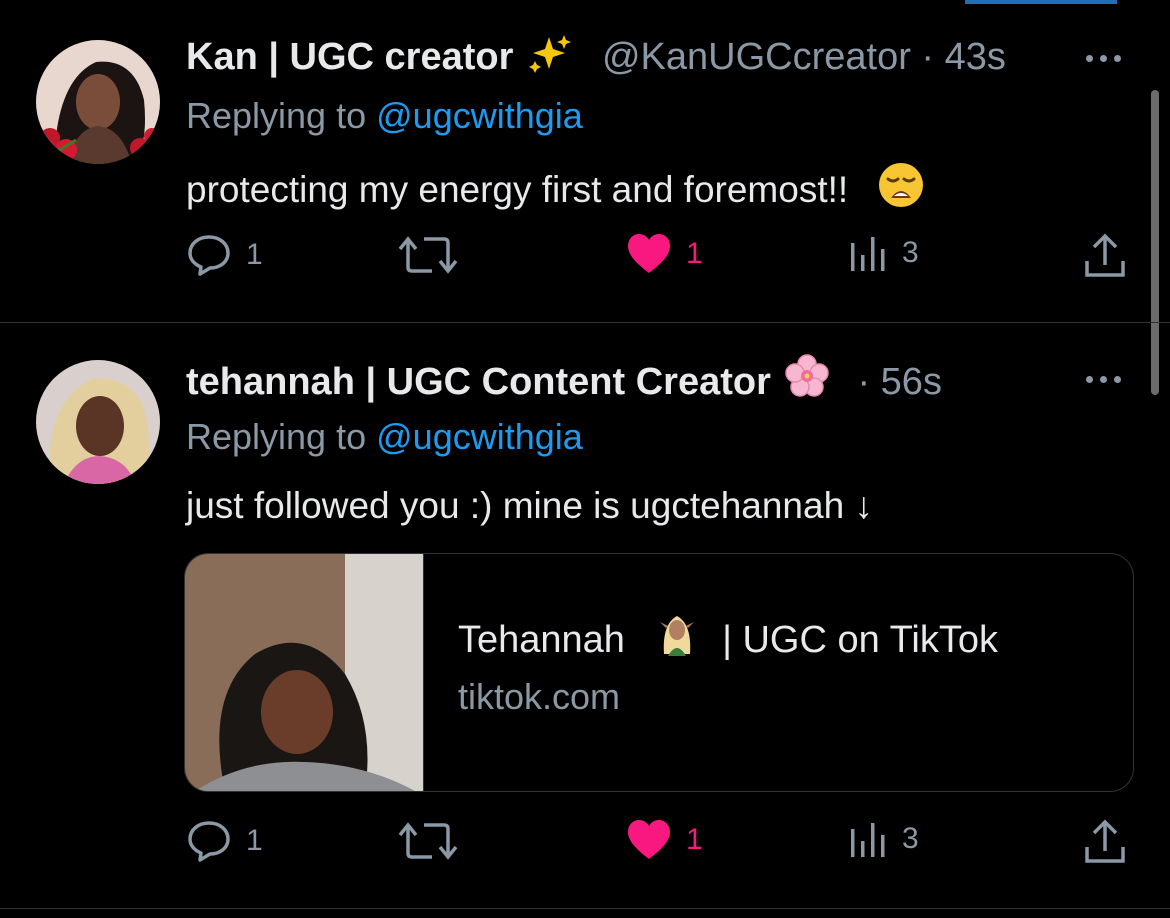  What do you see at coordinates (911, 382) in the screenshot?
I see `timestamp: 56s` at bounding box center [911, 382].